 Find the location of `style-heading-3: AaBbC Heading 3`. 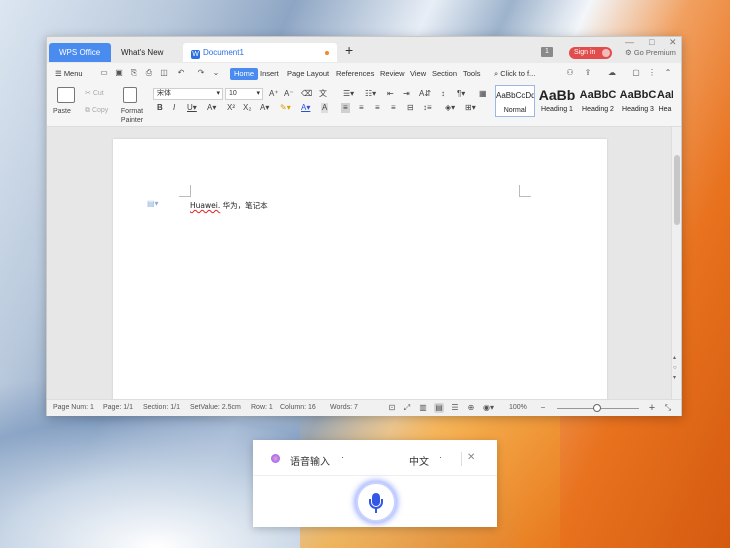

style-heading-3: AaBbC Heading 3 is located at coordinates (638, 101).